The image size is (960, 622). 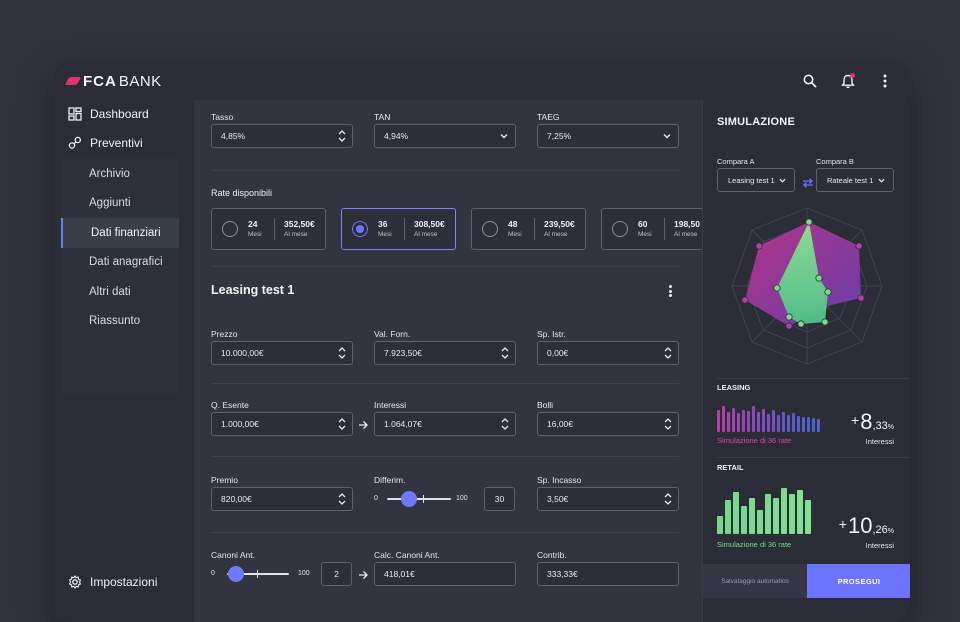 I want to click on rate-separator, so click(x=534, y=229).